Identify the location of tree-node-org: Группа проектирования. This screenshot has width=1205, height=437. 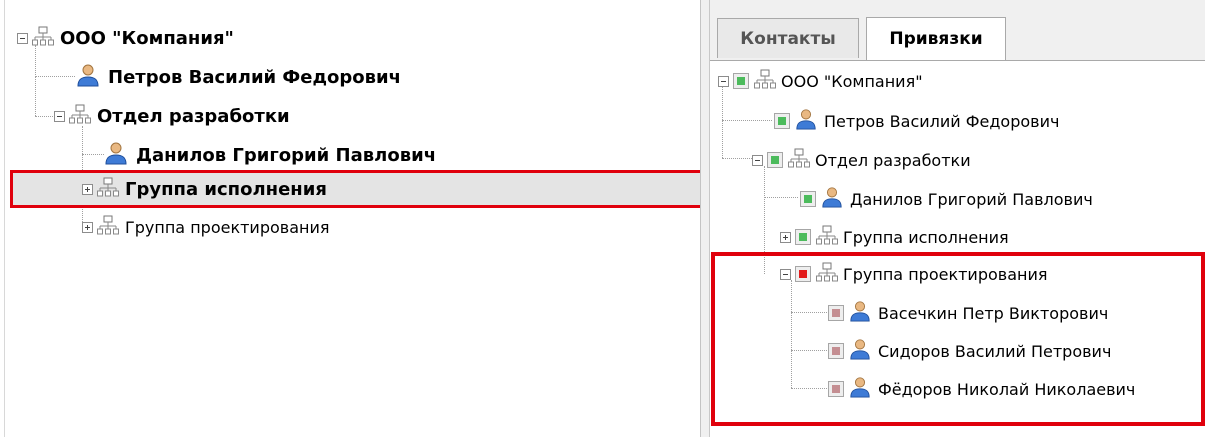
(206, 227).